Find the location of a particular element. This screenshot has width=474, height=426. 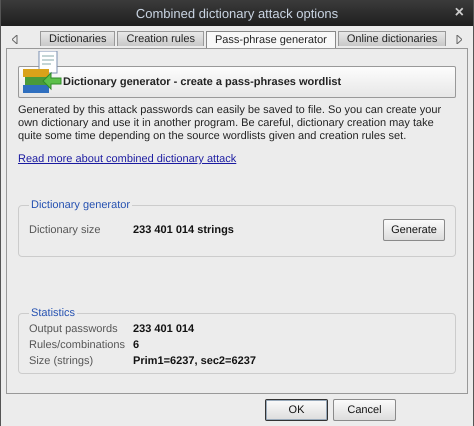

group-title: Statistics is located at coordinates (53, 313).